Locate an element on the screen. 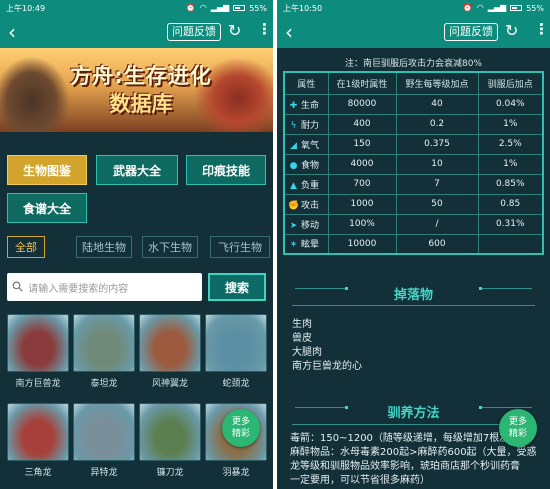 This screenshot has width=550, height=489. stats-row: ✚ 生命 80000 40 0.04% is located at coordinates (413, 104).